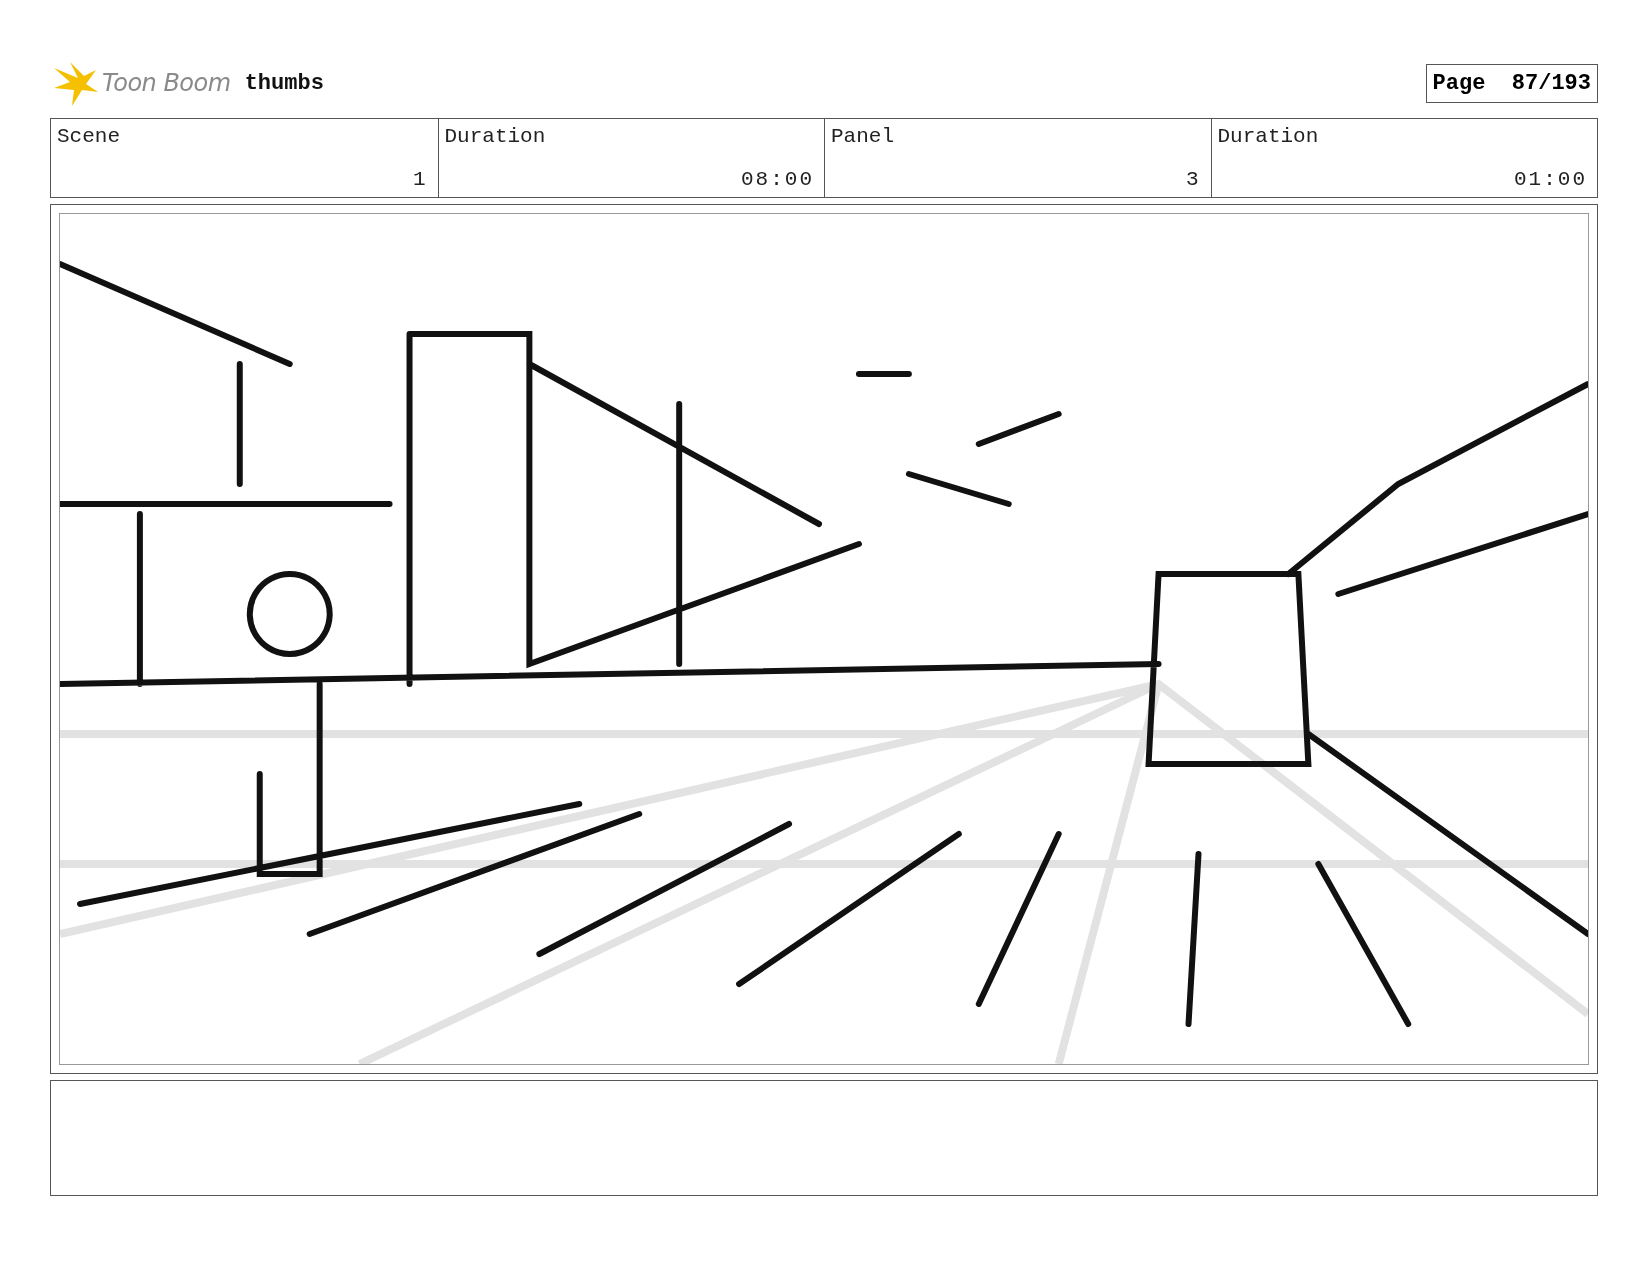  I want to click on info-label: Scene, so click(88, 136).